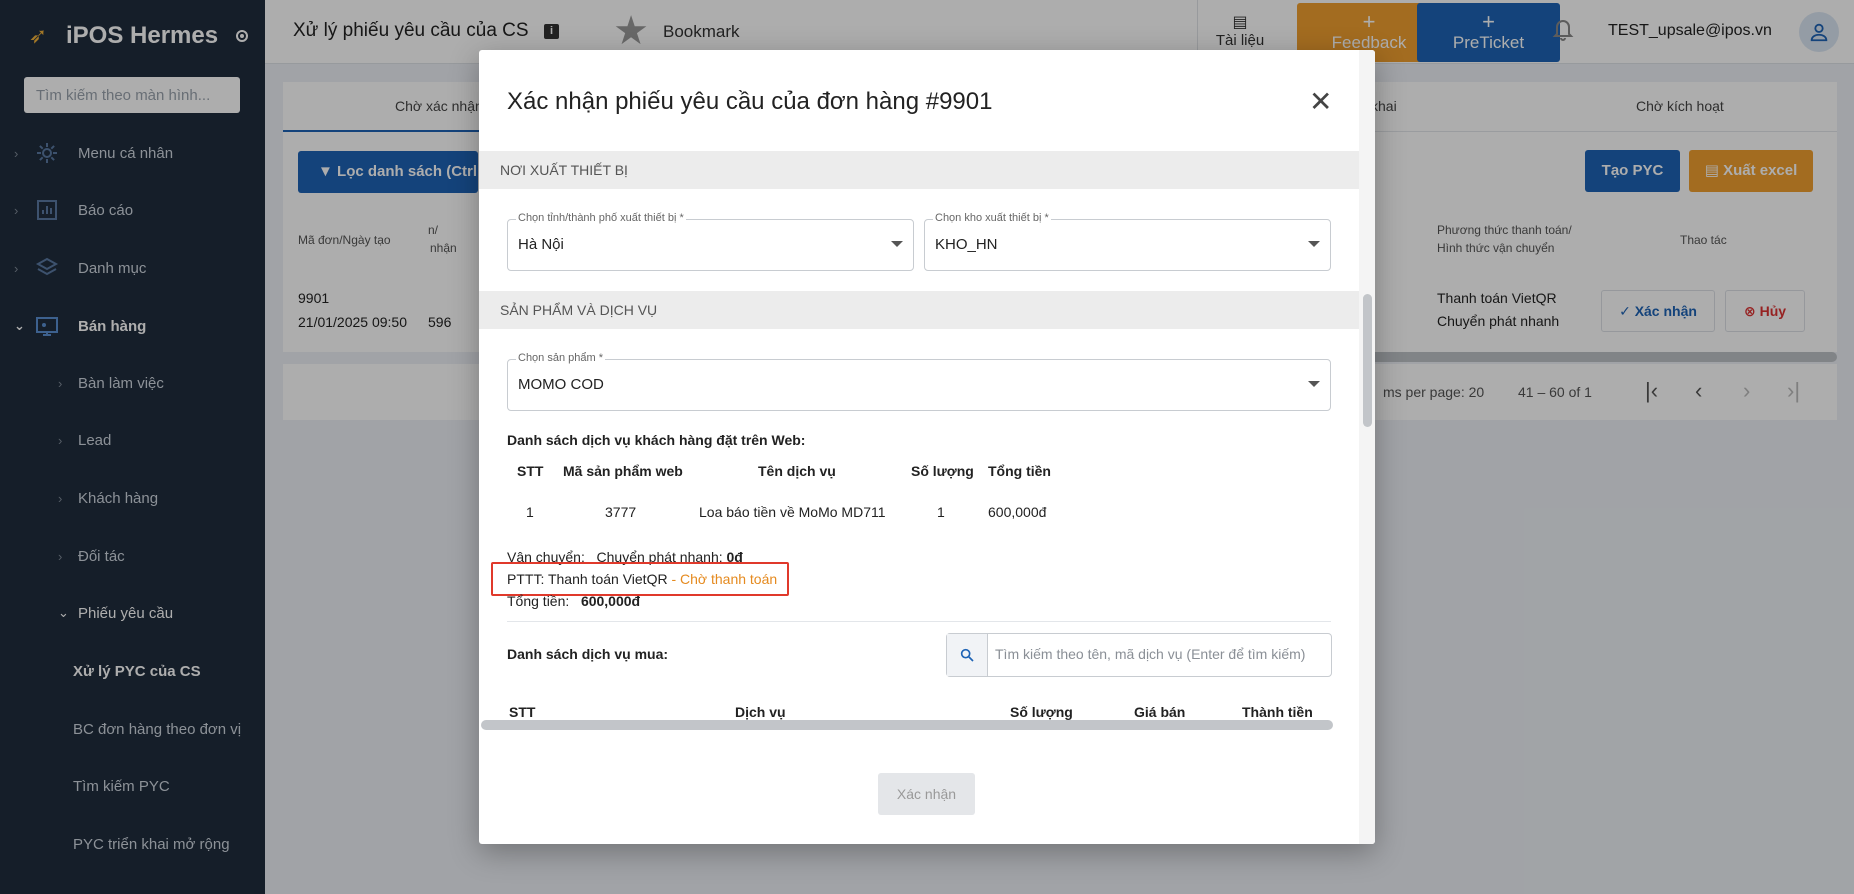  I want to click on column-header: Mã sản phẩm web, so click(623, 471).